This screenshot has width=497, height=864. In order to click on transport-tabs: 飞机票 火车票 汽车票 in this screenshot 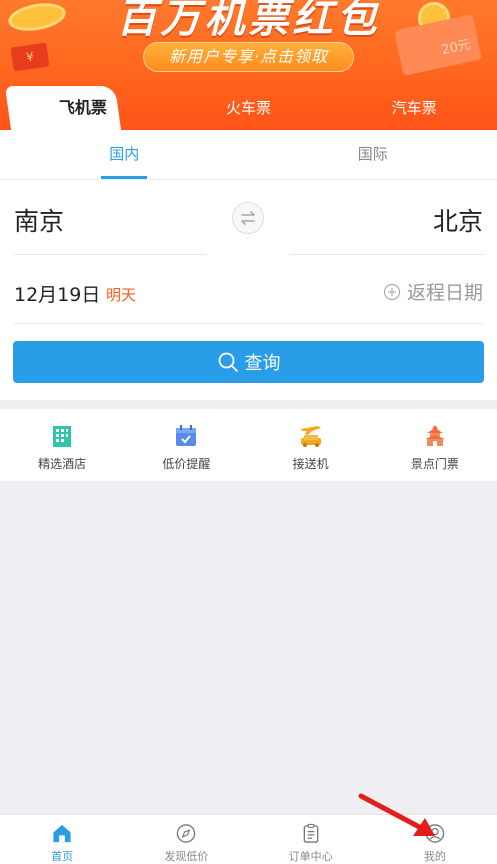, I will do `click(248, 108)`.